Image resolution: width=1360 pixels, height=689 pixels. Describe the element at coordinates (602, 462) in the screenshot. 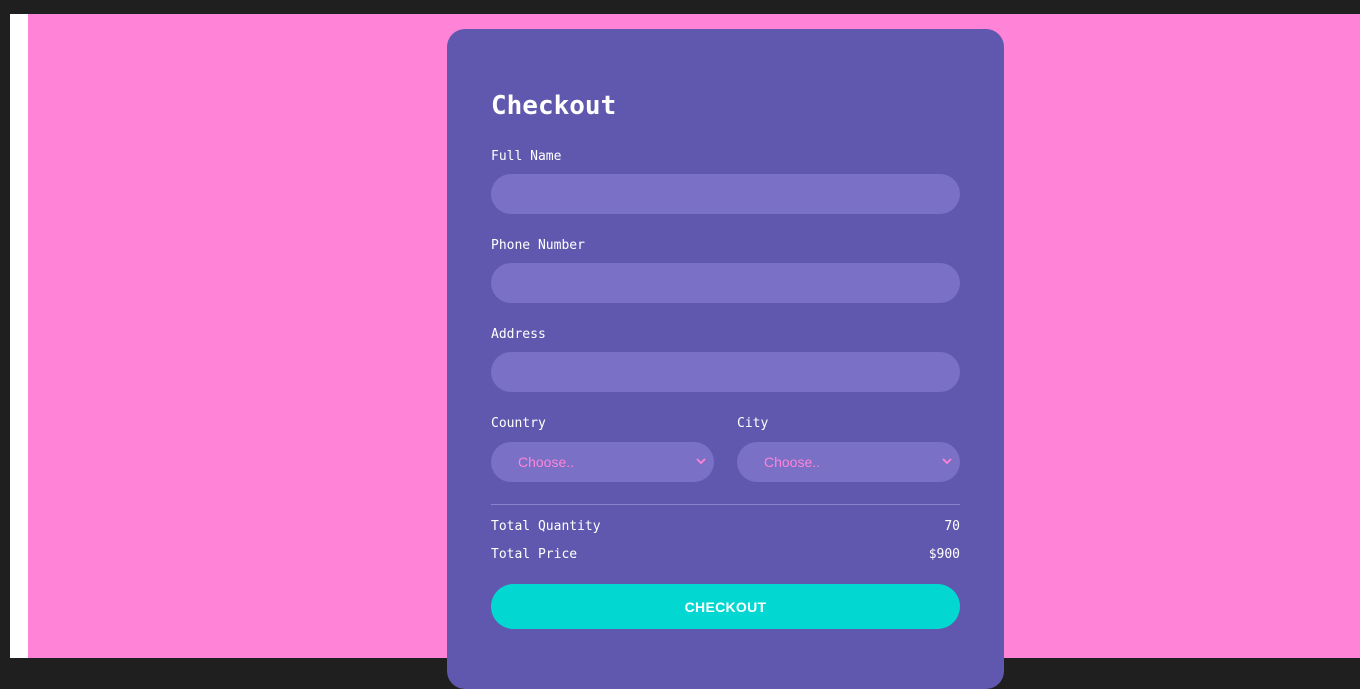

I see `country-select: Choose..` at that location.